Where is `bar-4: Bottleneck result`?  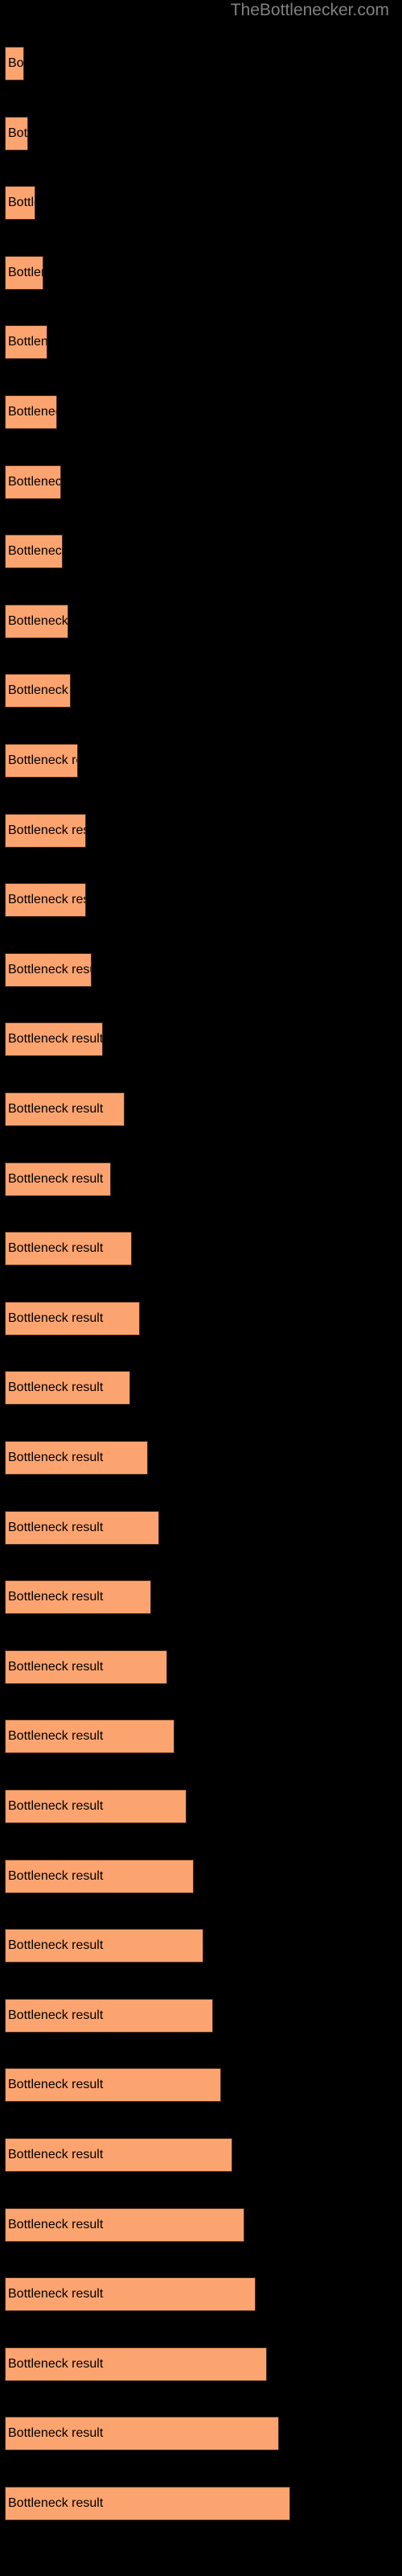
bar-4: Bottleneck result is located at coordinates (24, 273).